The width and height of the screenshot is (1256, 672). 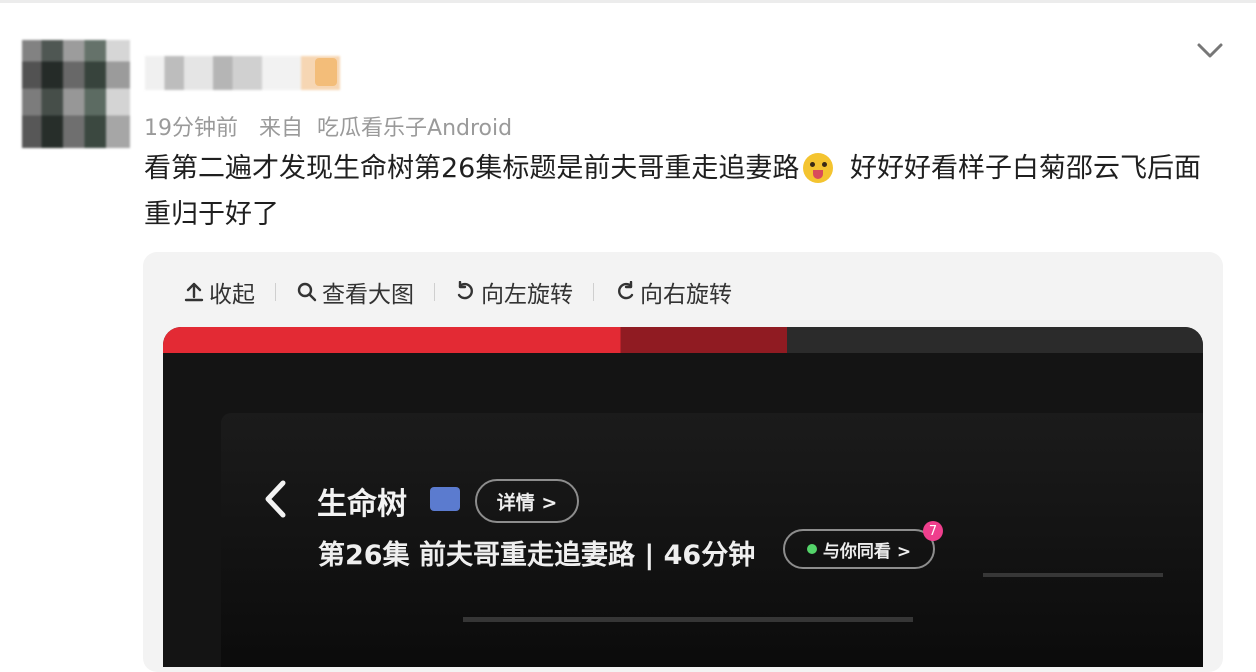 I want to click on rotate-right-label: 向右旋转, so click(x=686, y=295).